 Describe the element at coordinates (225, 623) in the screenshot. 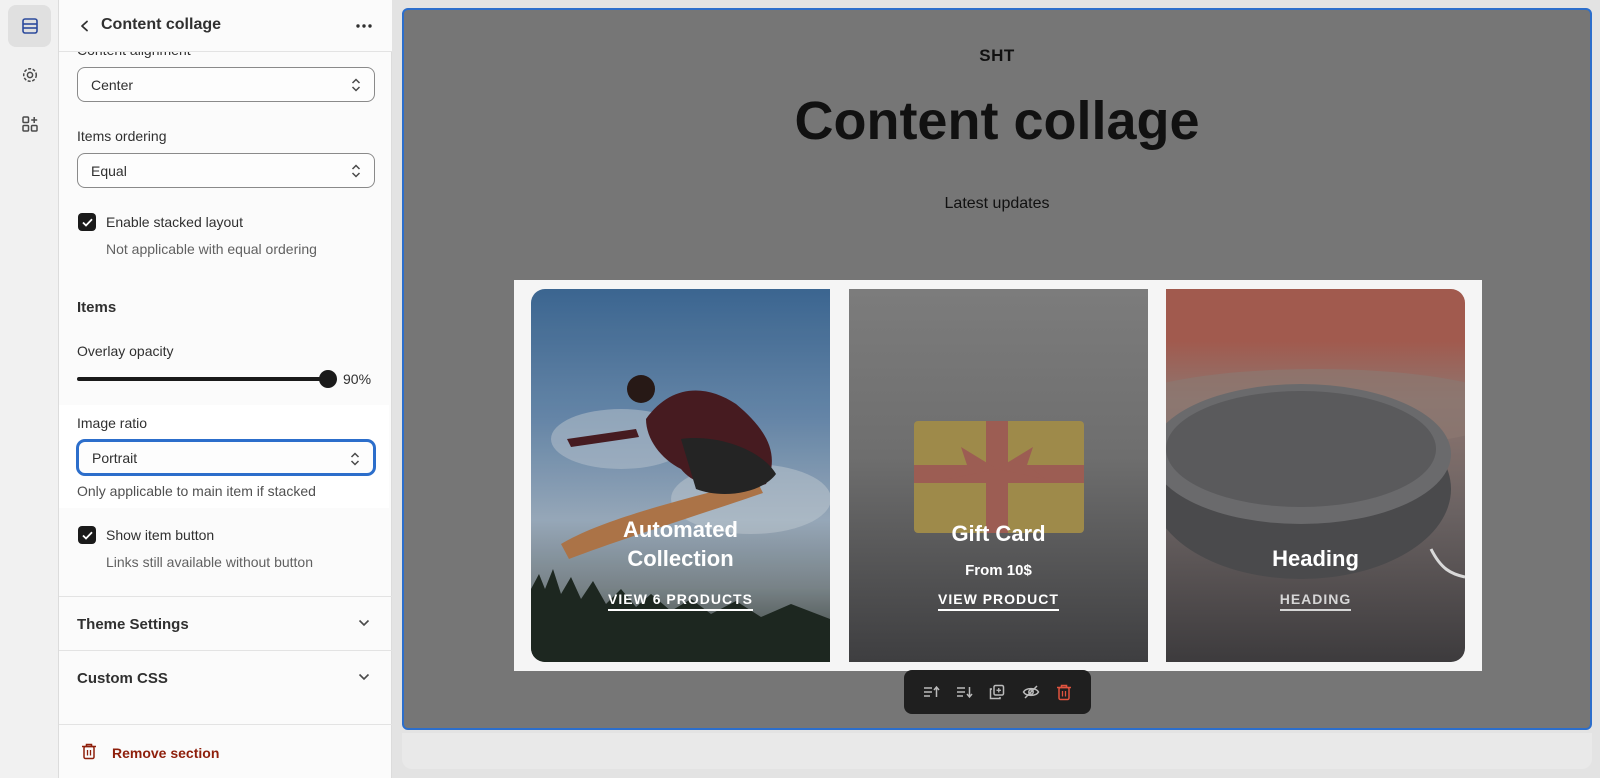

I see `theme-settings-accordion: Theme Settings` at that location.